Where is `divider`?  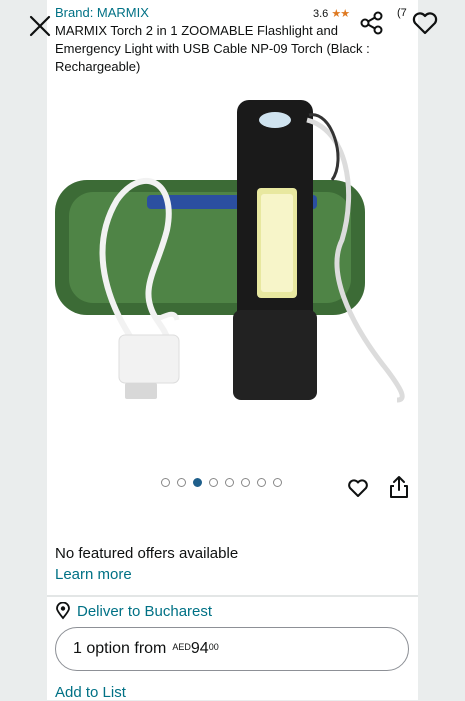
divider is located at coordinates (232, 596).